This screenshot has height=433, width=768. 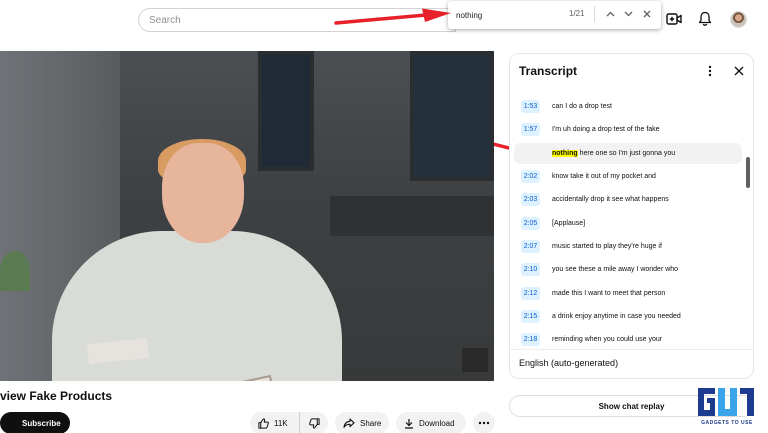 I want to click on transcript-segment-partial, so click(x=628, y=90).